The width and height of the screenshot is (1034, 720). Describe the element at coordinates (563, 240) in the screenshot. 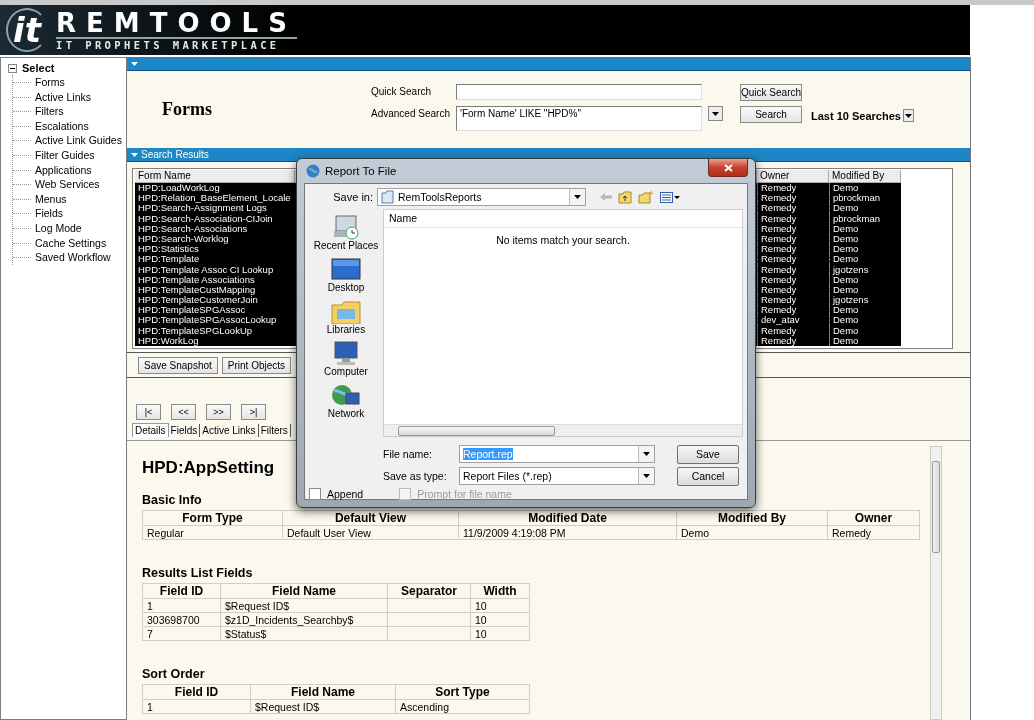

I see `empty-message: No items match your search.` at that location.